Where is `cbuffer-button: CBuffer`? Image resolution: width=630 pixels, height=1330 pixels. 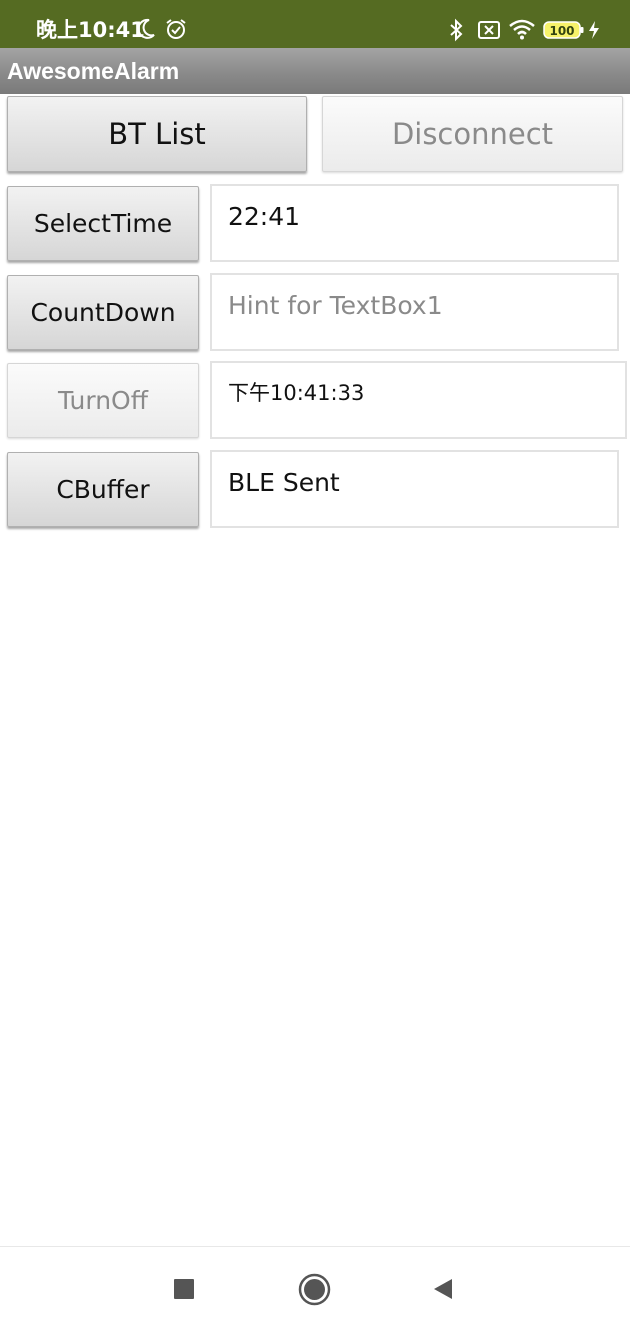
cbuffer-button: CBuffer is located at coordinates (103, 489).